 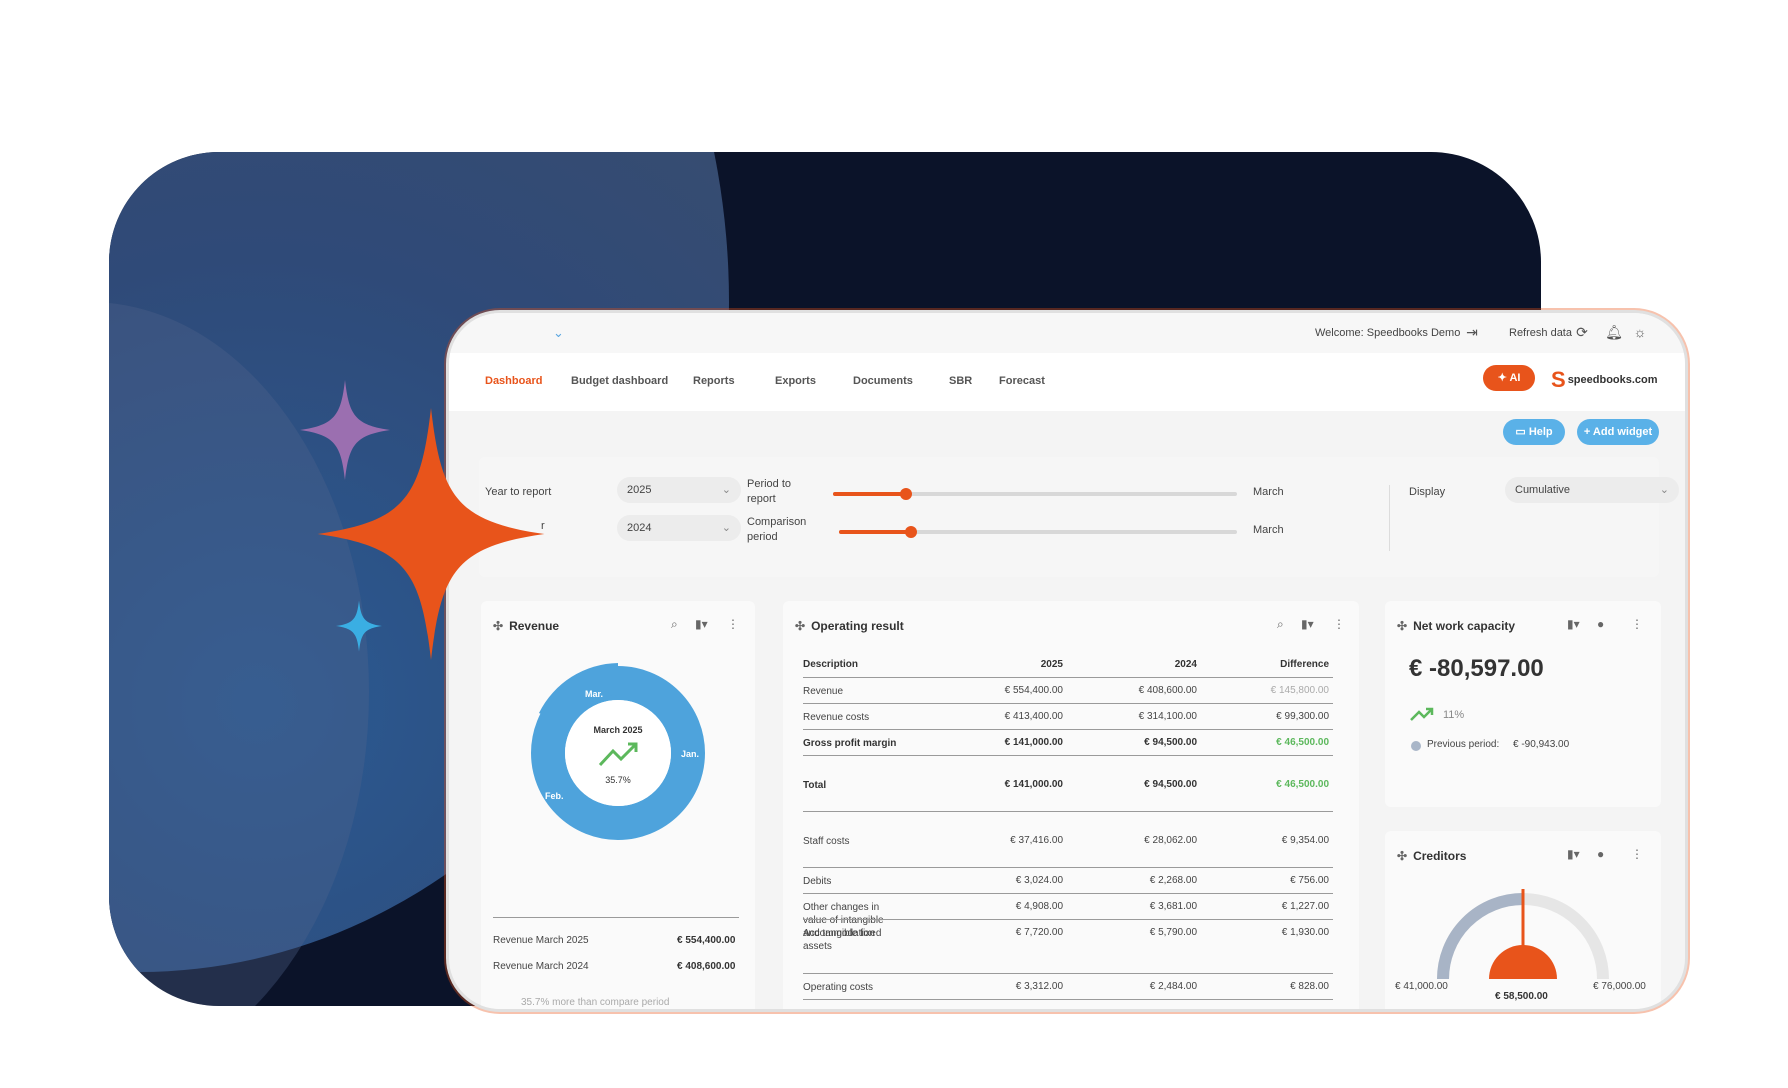 What do you see at coordinates (1039, 880) in the screenshot?
I see `row-value-2025: € 3,024.00` at bounding box center [1039, 880].